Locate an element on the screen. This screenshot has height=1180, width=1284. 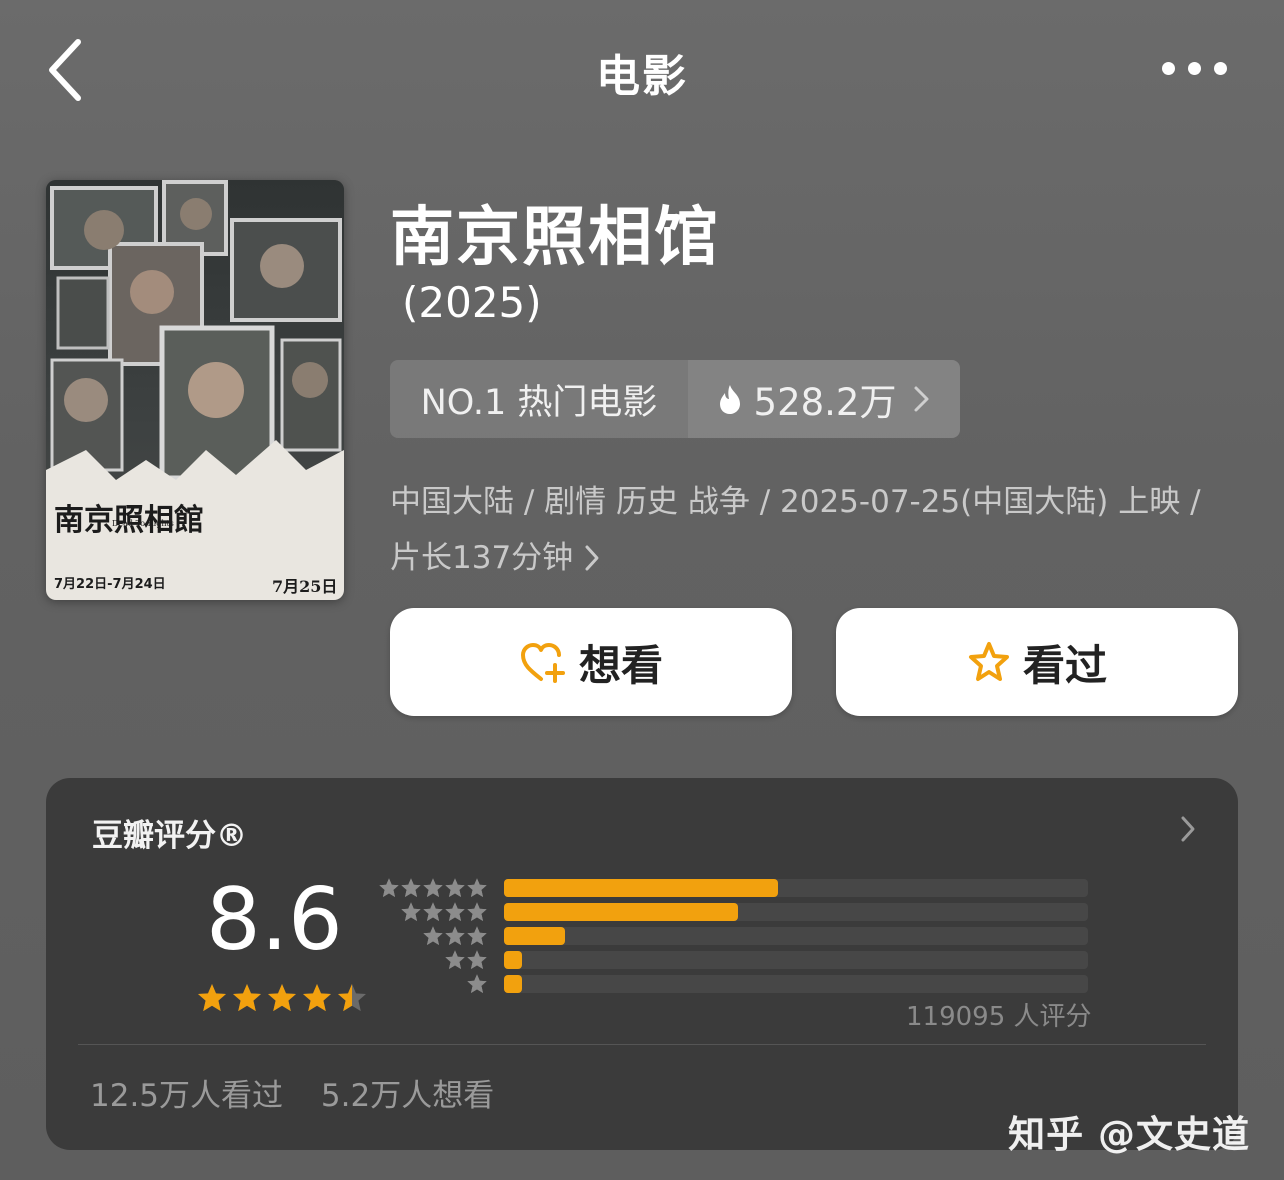
watermark: 知乎 @文史道 is located at coordinates (1129, 1134).